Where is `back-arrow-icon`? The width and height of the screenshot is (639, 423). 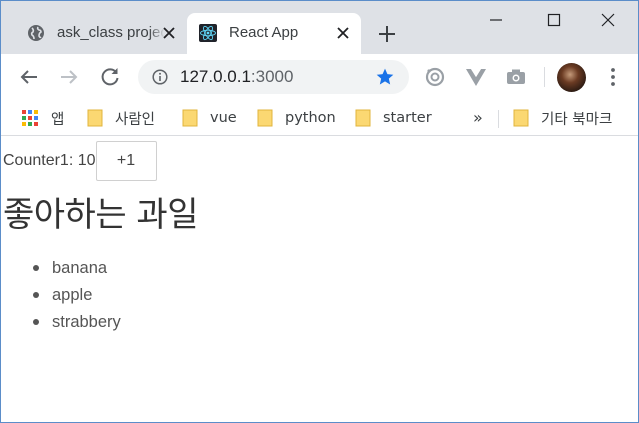
back-arrow-icon is located at coordinates (29, 77).